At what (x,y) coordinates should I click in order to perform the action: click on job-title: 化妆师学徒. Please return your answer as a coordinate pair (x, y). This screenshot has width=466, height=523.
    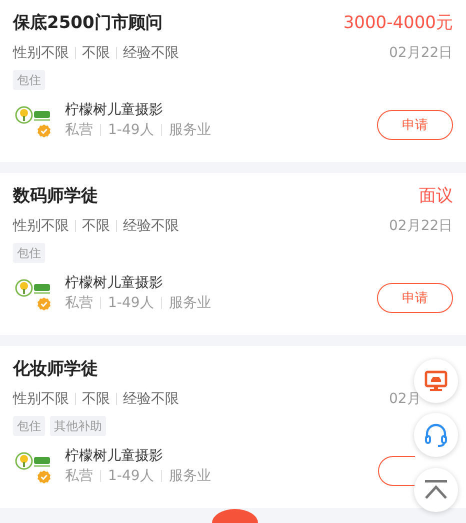
    Looking at the image, I should click on (55, 369).